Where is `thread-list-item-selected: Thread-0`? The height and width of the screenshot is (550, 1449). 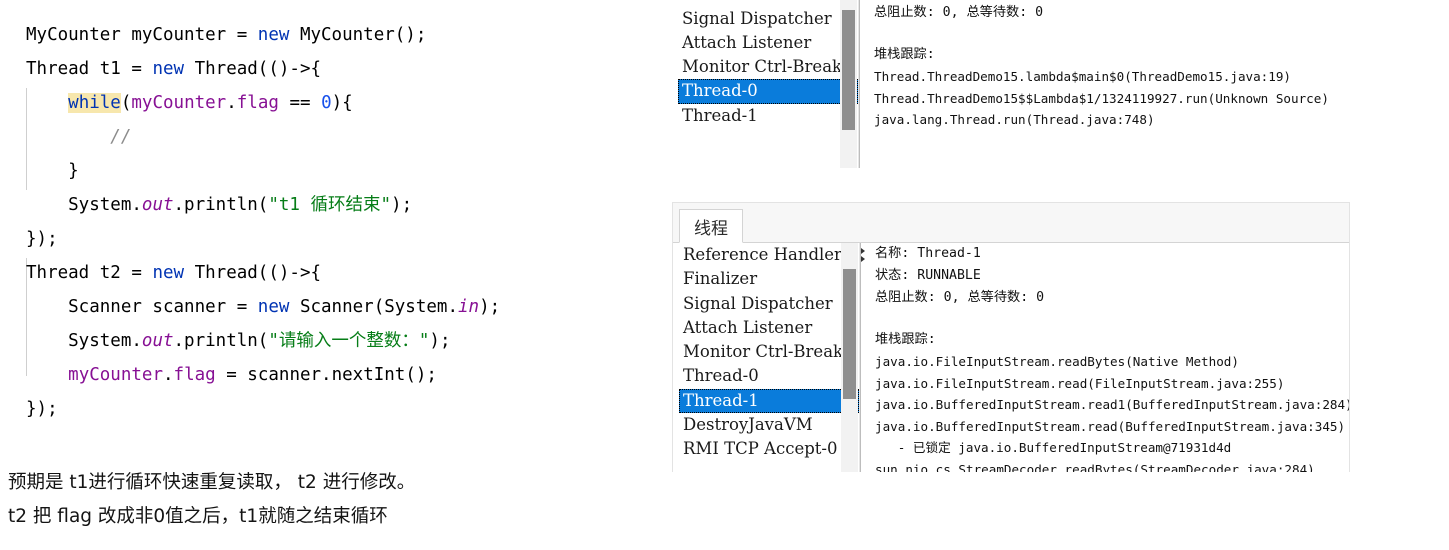 thread-list-item-selected: Thread-0 is located at coordinates (768, 91).